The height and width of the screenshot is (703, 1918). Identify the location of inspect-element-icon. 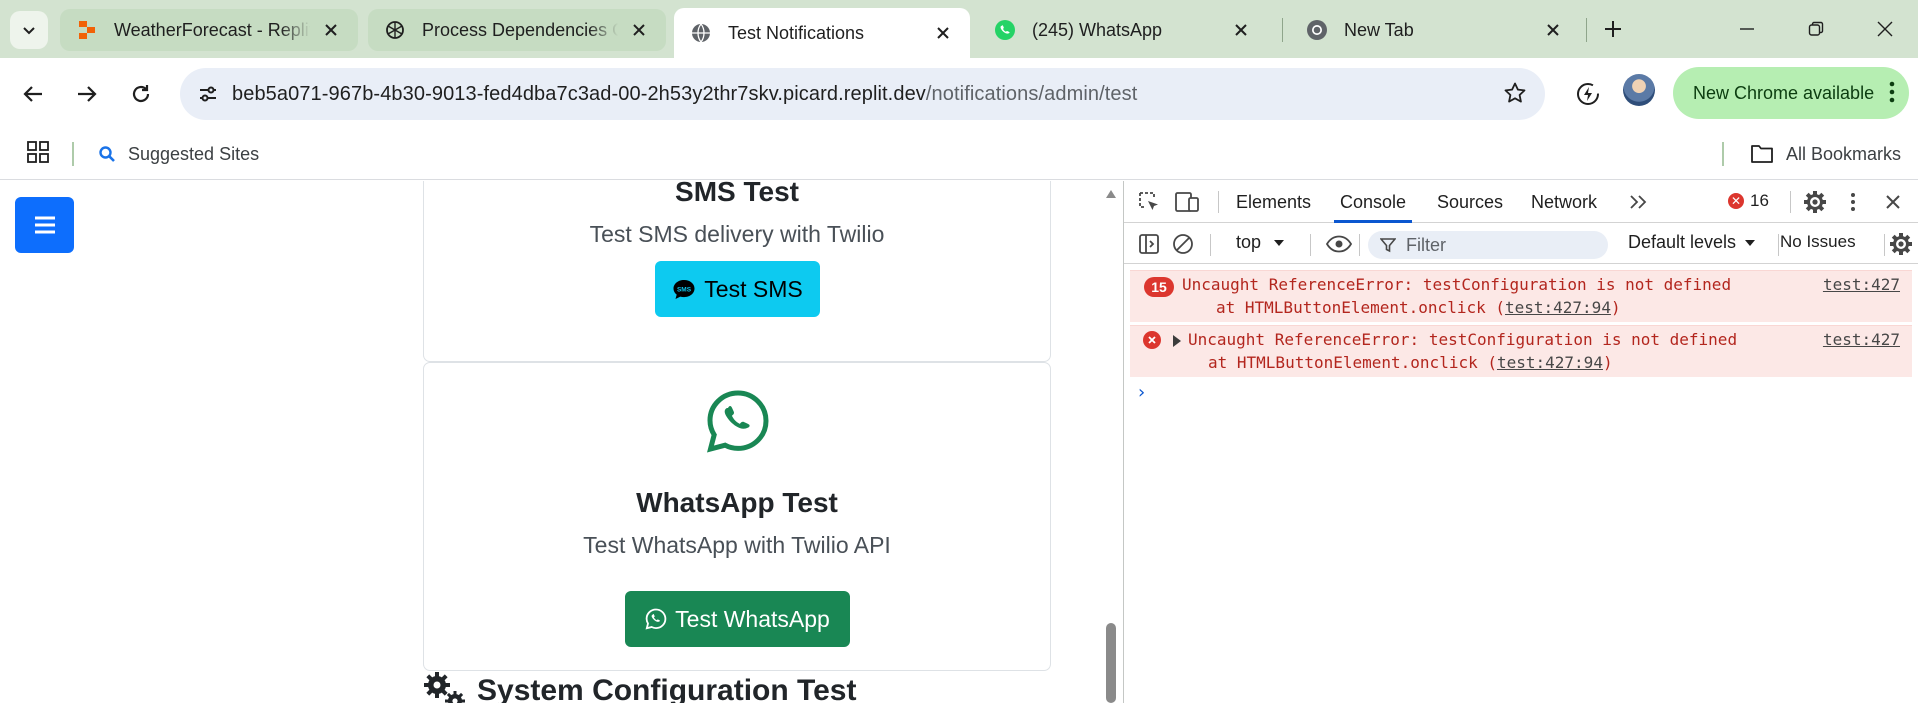
(1149, 202).